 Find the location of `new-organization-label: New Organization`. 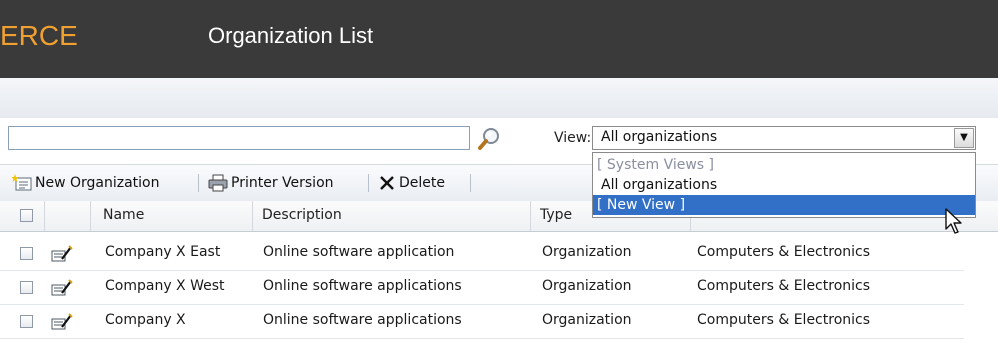

new-organization-label: New Organization is located at coordinates (97, 183).